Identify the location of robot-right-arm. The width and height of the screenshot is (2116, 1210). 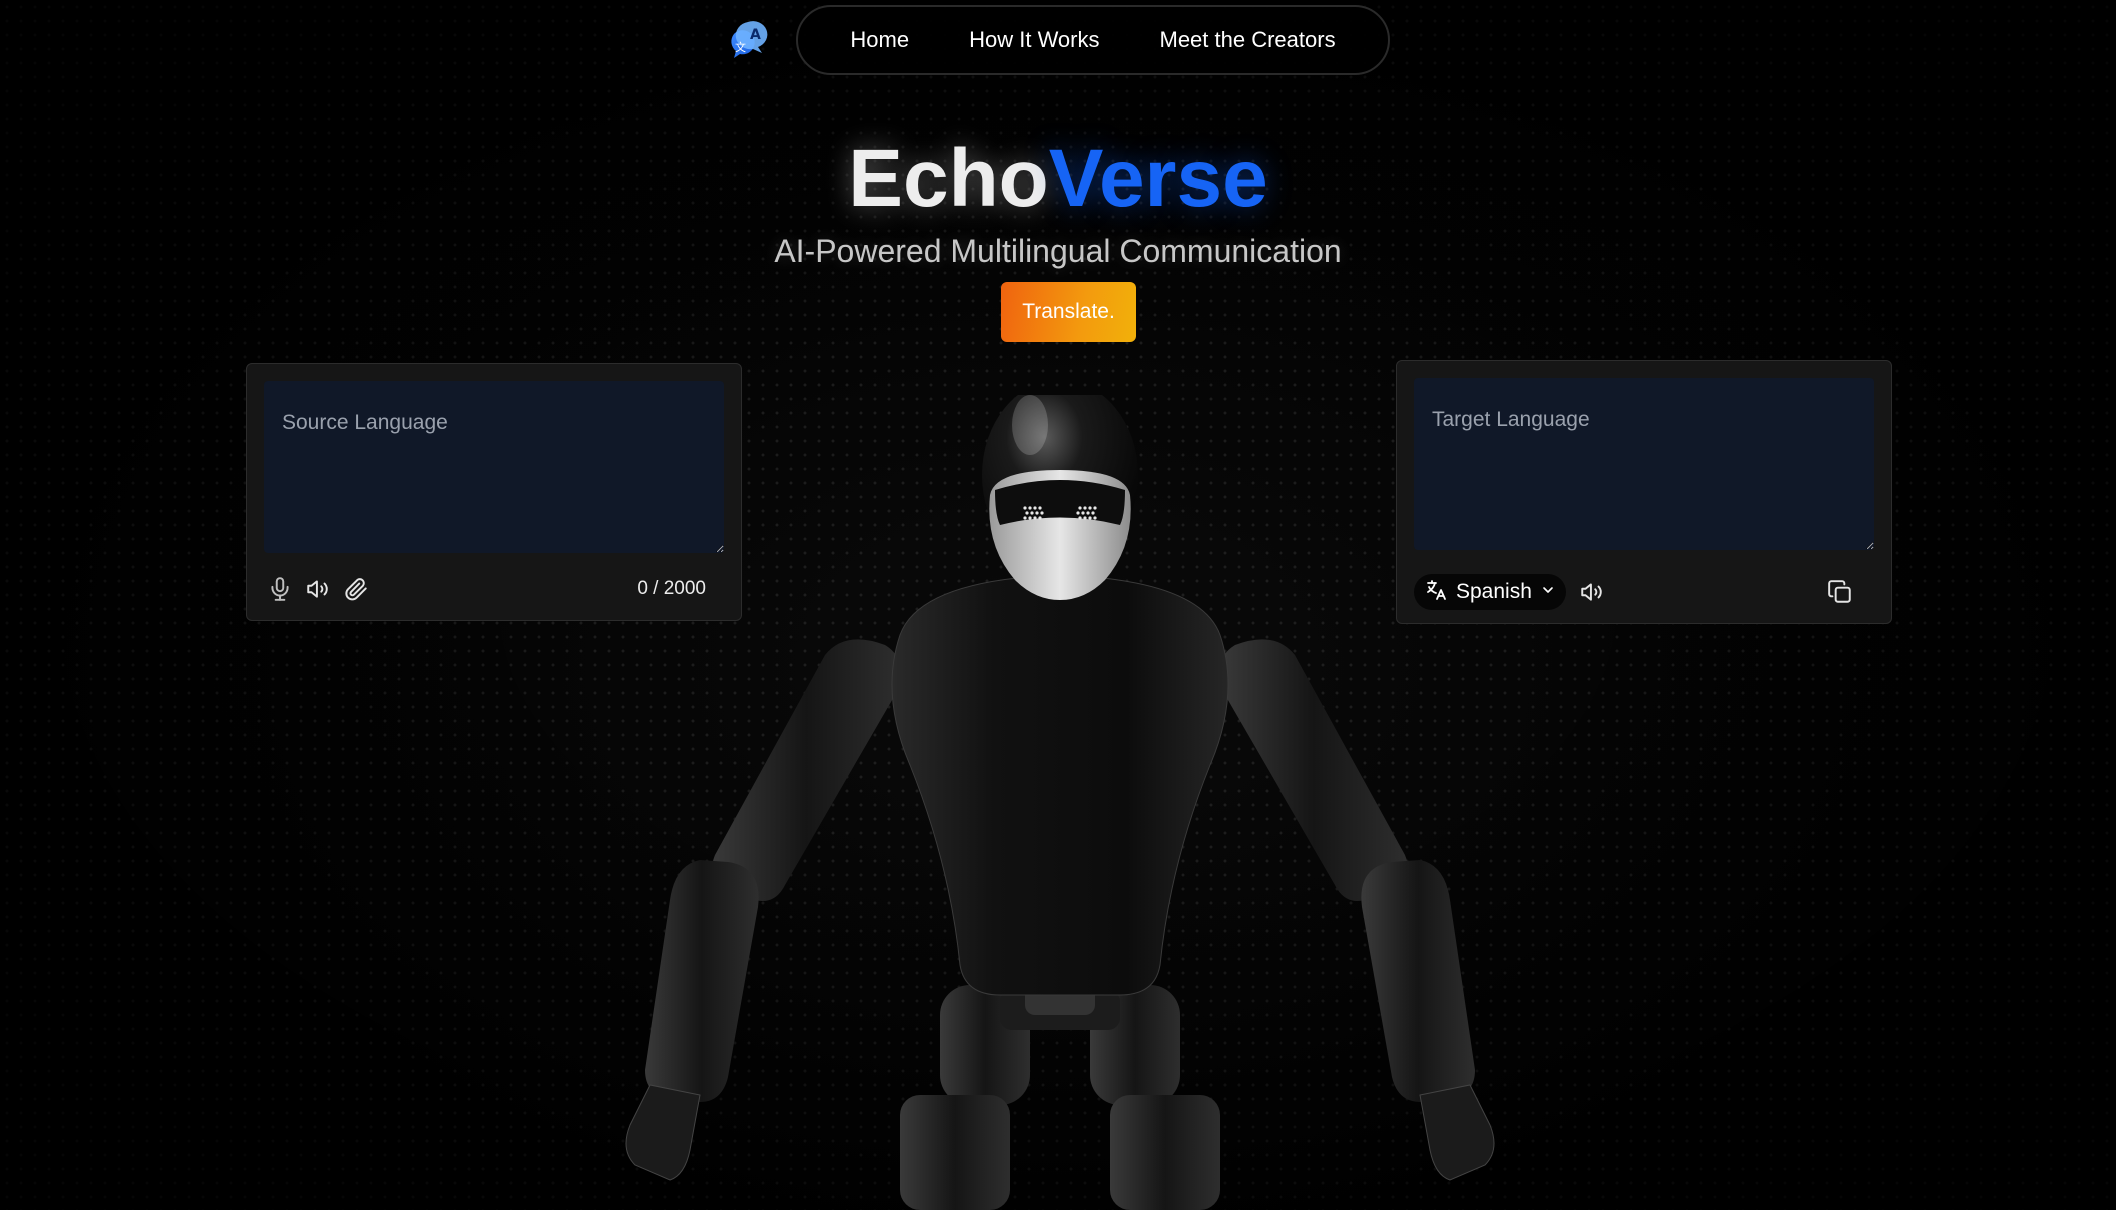
(1357, 910).